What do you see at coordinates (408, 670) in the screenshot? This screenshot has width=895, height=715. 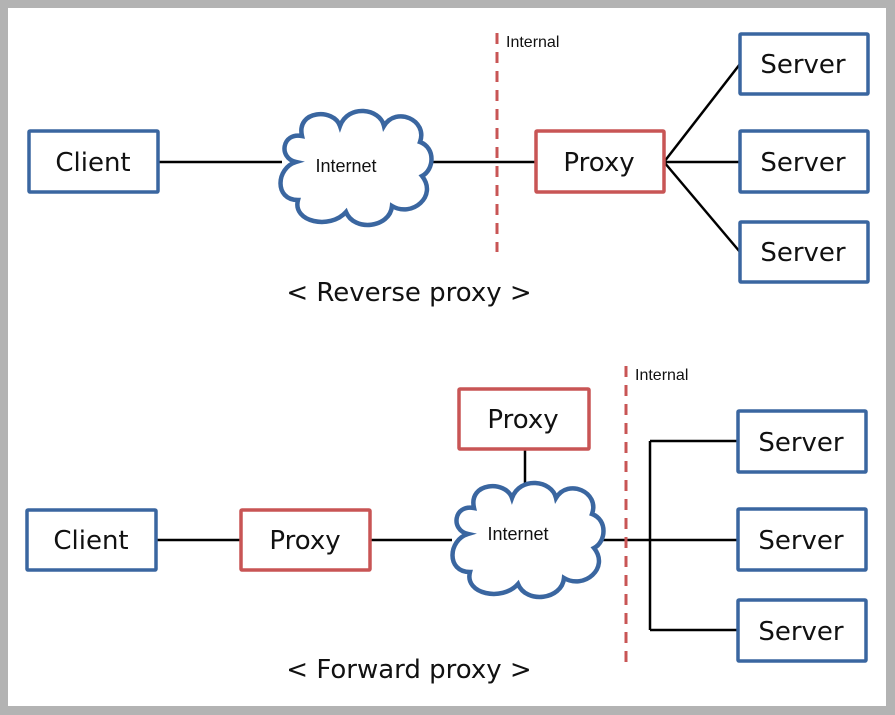 I see `forward-proxy-caption: < Forward proxy >` at bounding box center [408, 670].